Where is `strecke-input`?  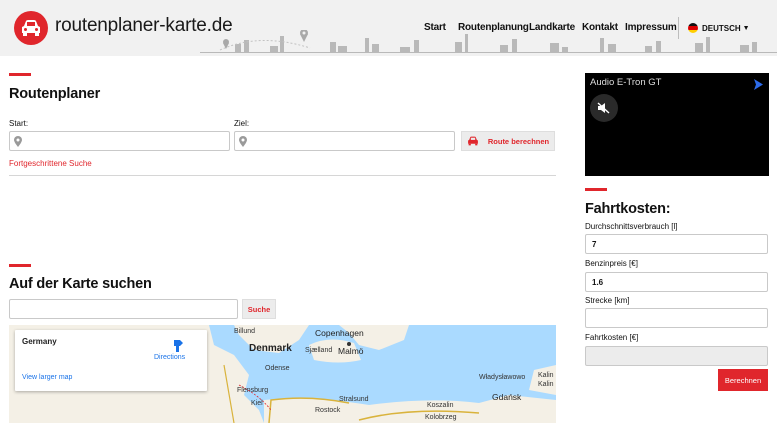 strecke-input is located at coordinates (676, 318).